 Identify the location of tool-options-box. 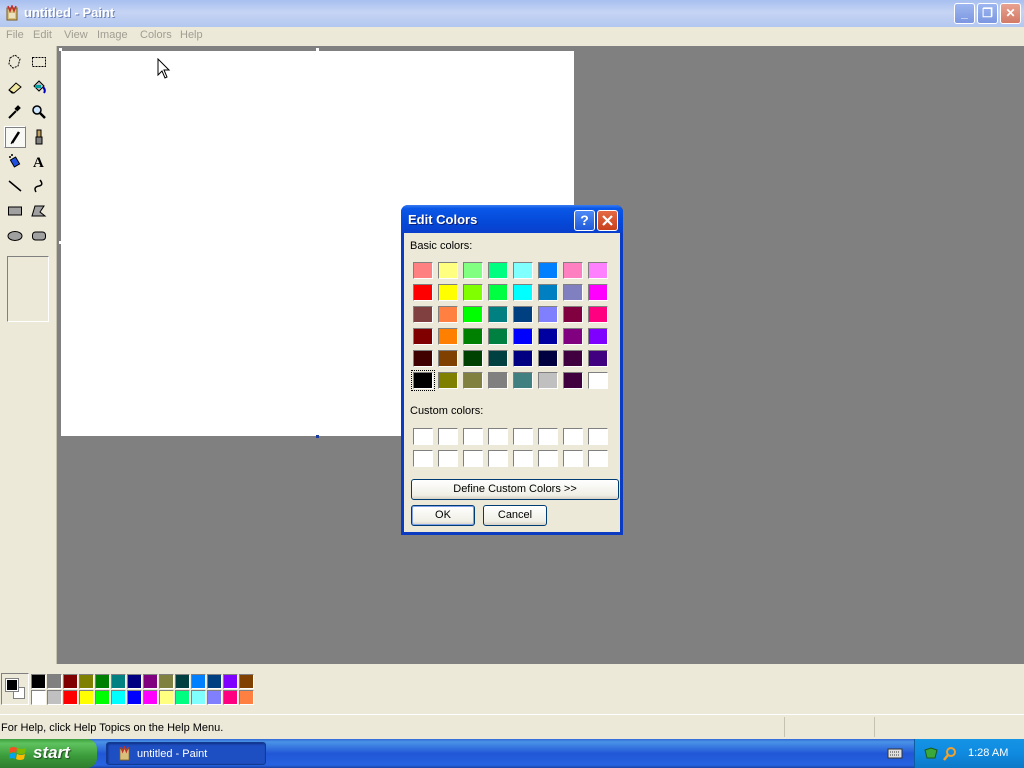
(28, 289).